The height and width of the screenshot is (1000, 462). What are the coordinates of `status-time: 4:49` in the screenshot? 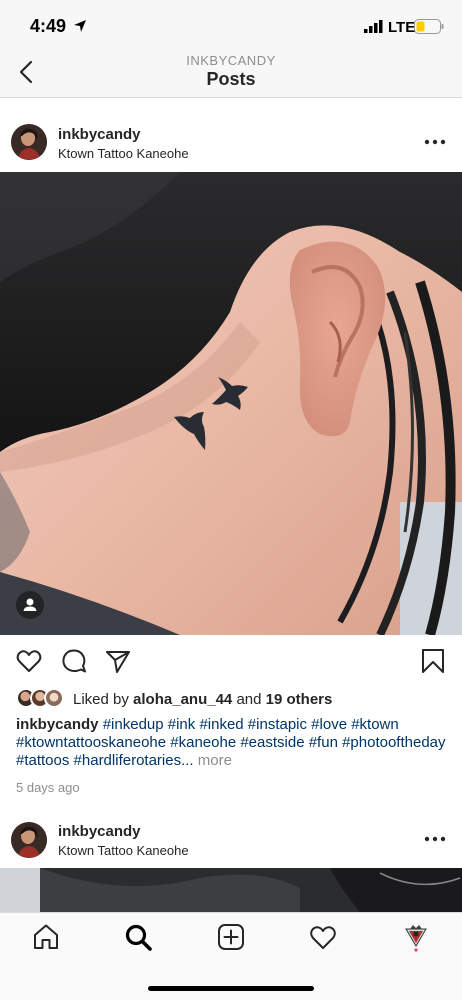 It's located at (48, 26).